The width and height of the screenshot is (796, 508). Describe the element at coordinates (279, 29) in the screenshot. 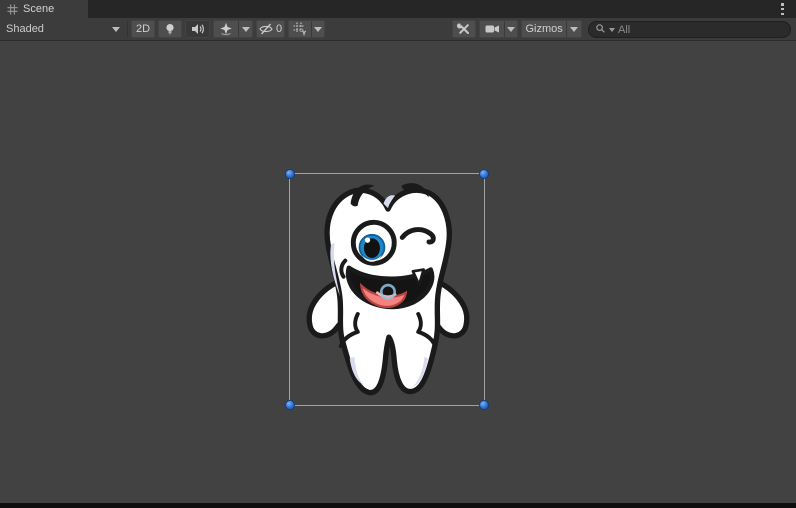

I see `hidden-count: 0` at that location.